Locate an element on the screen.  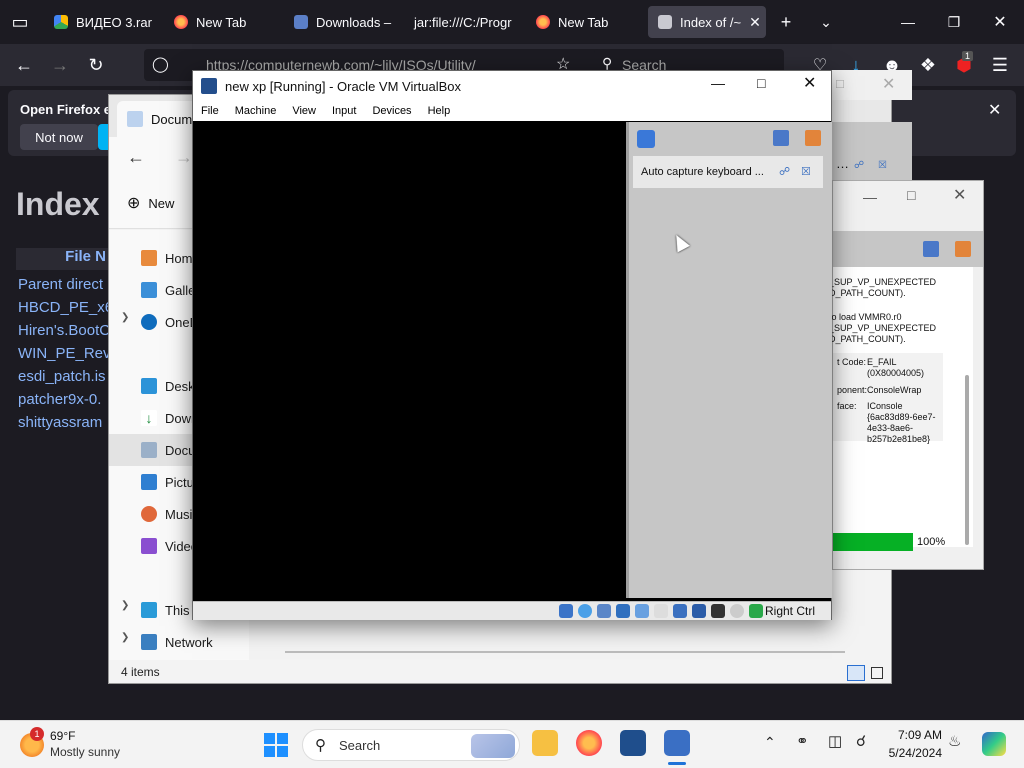
weather-temp: 69°F is located at coordinates (62, 736).